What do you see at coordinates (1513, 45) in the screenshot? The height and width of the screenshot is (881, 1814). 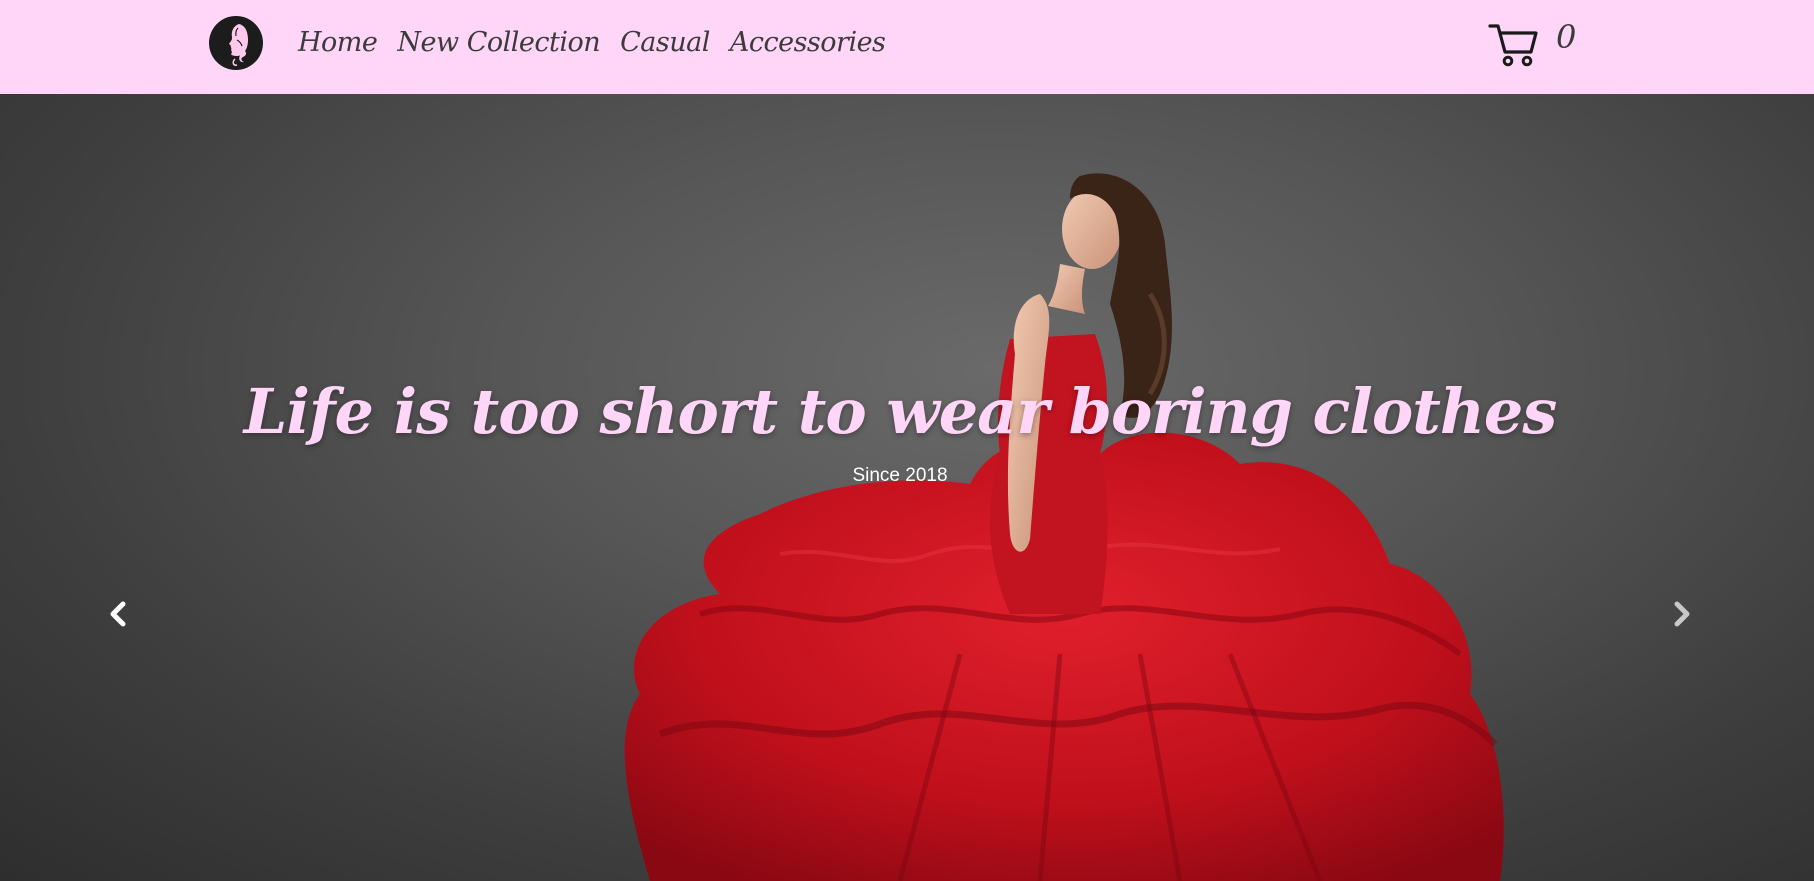 I see `shopping-cart-icon` at bounding box center [1513, 45].